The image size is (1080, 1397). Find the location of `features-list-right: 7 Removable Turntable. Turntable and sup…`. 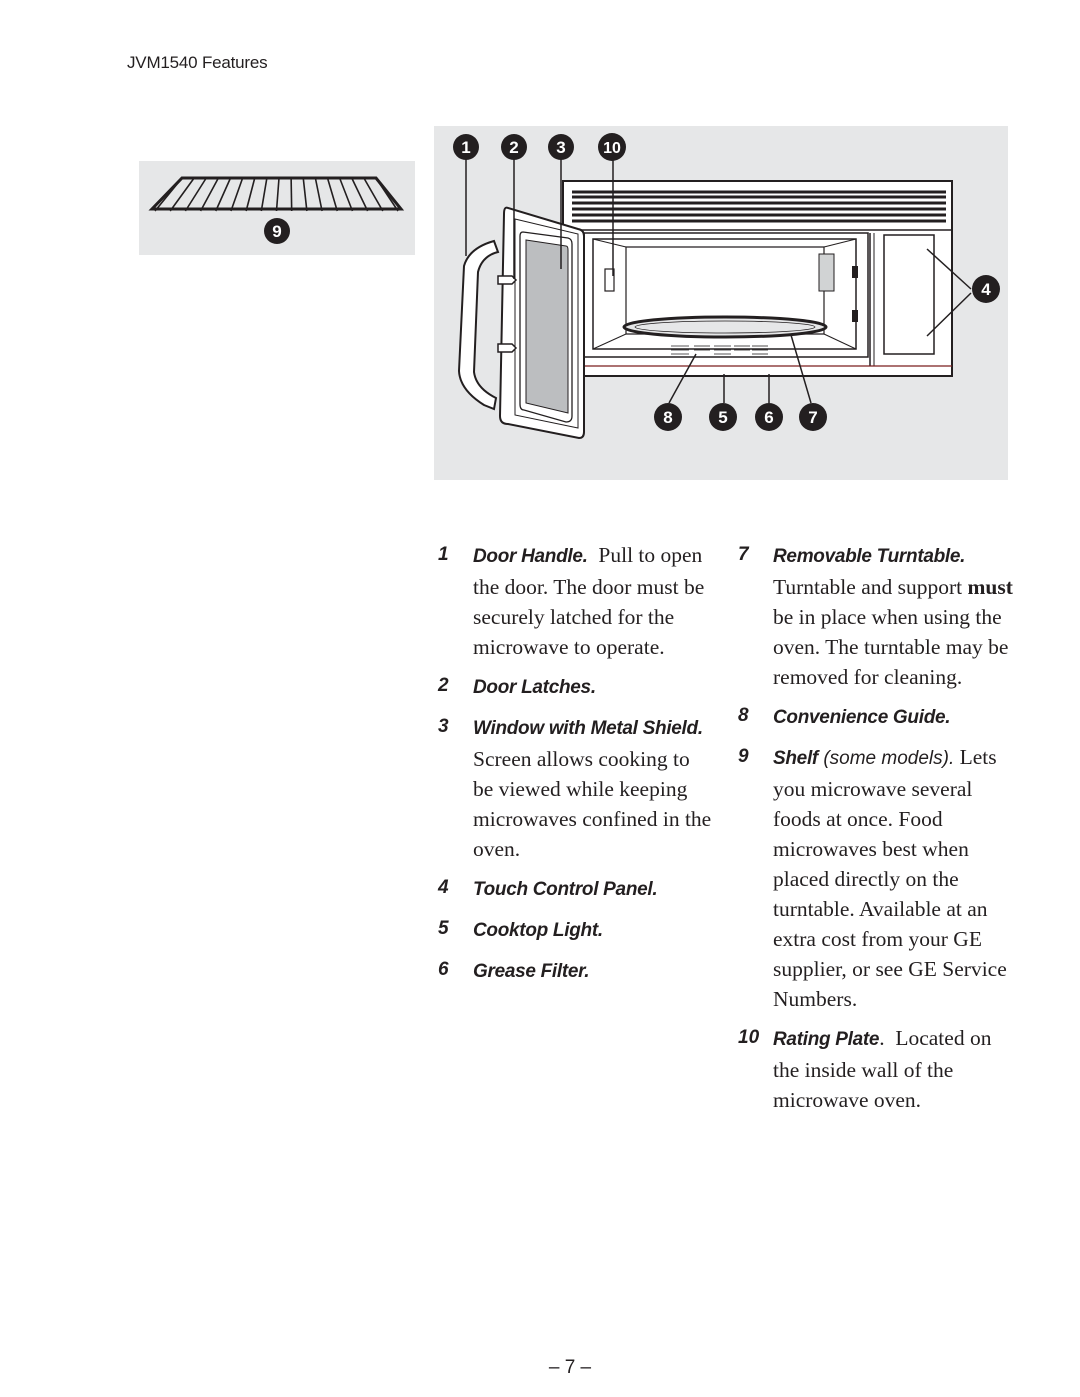

features-list-right: 7 Removable Turntable. Turntable and sup… is located at coordinates (875, 832).